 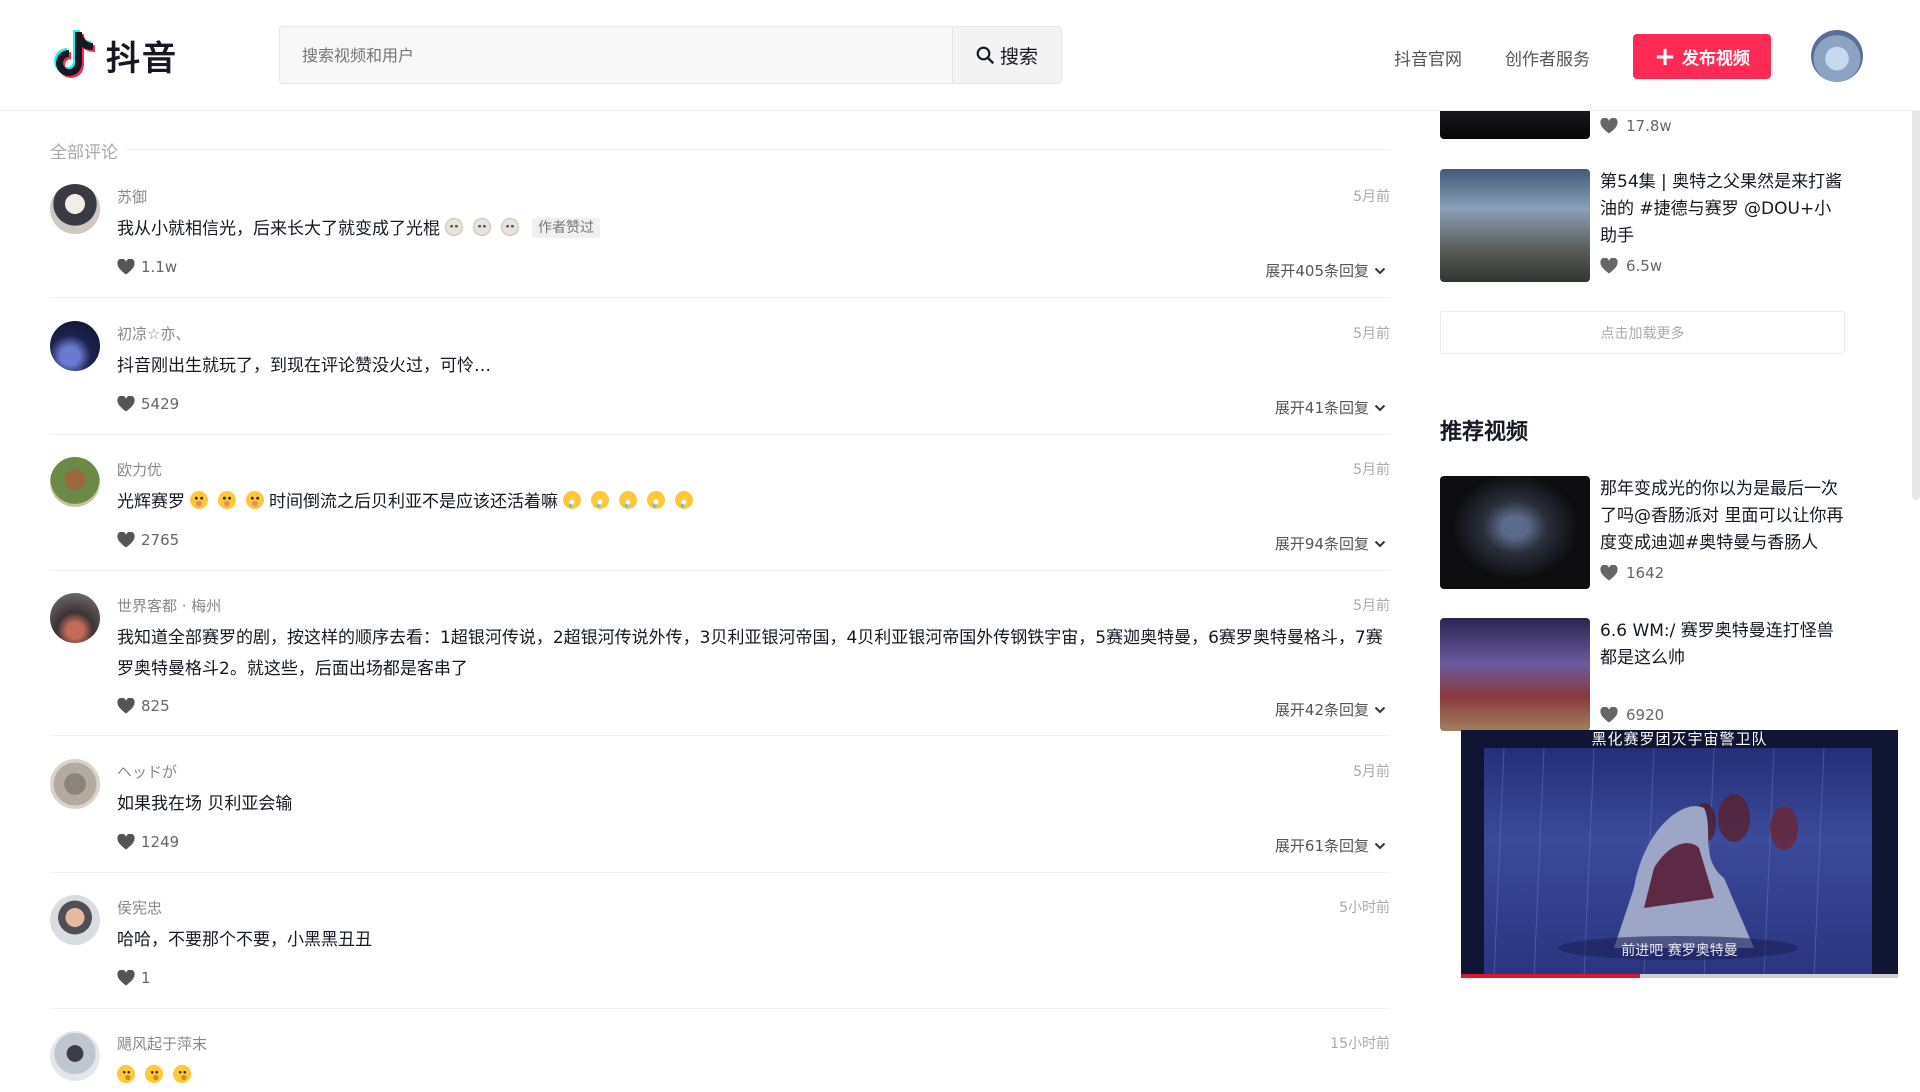 I want to click on publish-video-button: + 发布视频, so click(x=1702, y=56).